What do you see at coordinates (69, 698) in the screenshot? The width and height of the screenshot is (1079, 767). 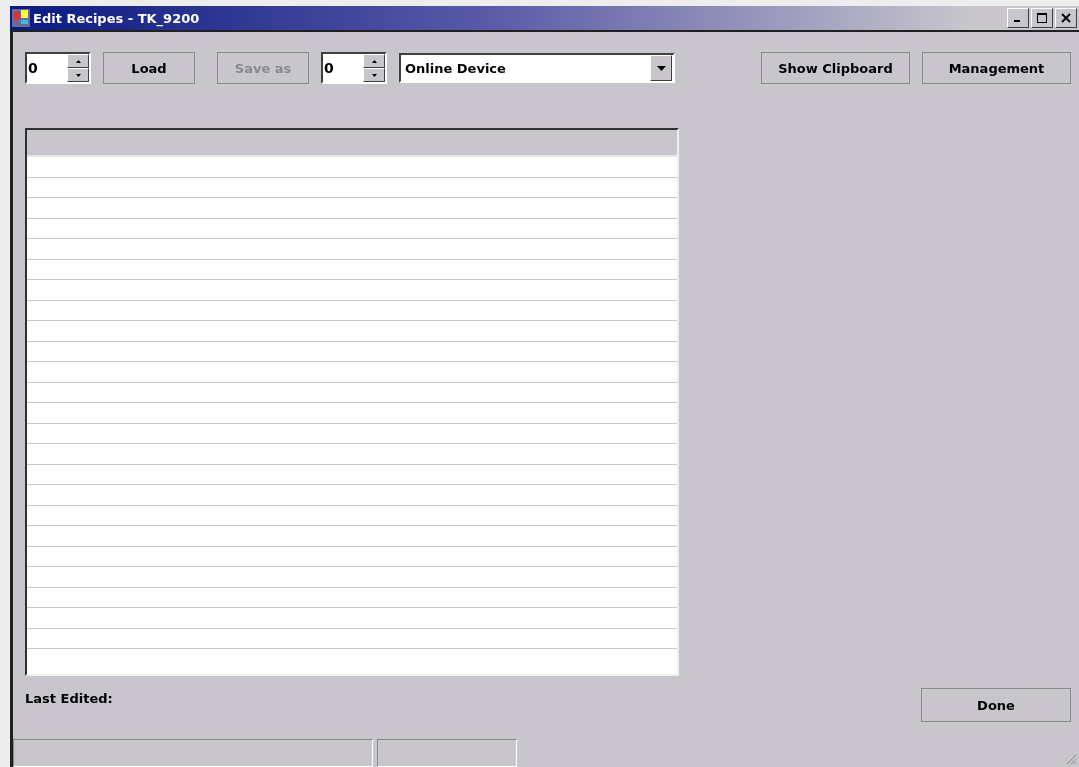 I see `last-edited-label: Last Edited:` at bounding box center [69, 698].